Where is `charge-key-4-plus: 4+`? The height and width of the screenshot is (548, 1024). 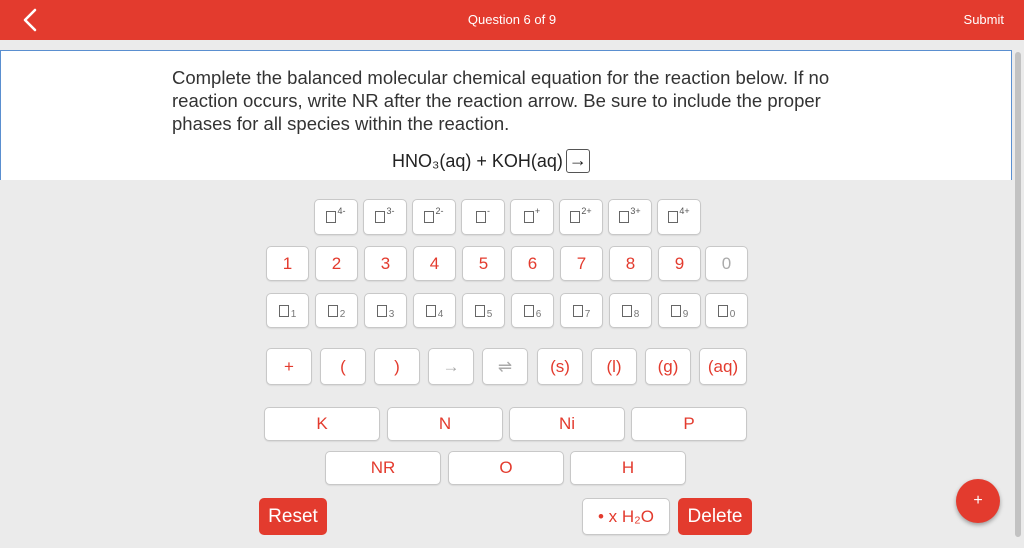
charge-key-4-plus: 4+ is located at coordinates (679, 217).